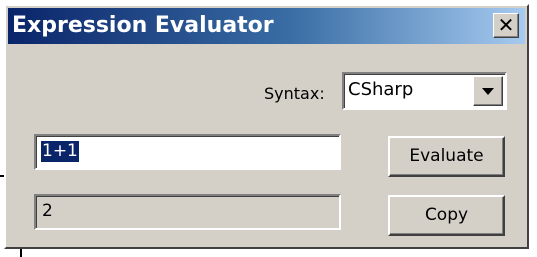 The width and height of the screenshot is (537, 257). I want to click on close-icon: ✕, so click(506, 25).